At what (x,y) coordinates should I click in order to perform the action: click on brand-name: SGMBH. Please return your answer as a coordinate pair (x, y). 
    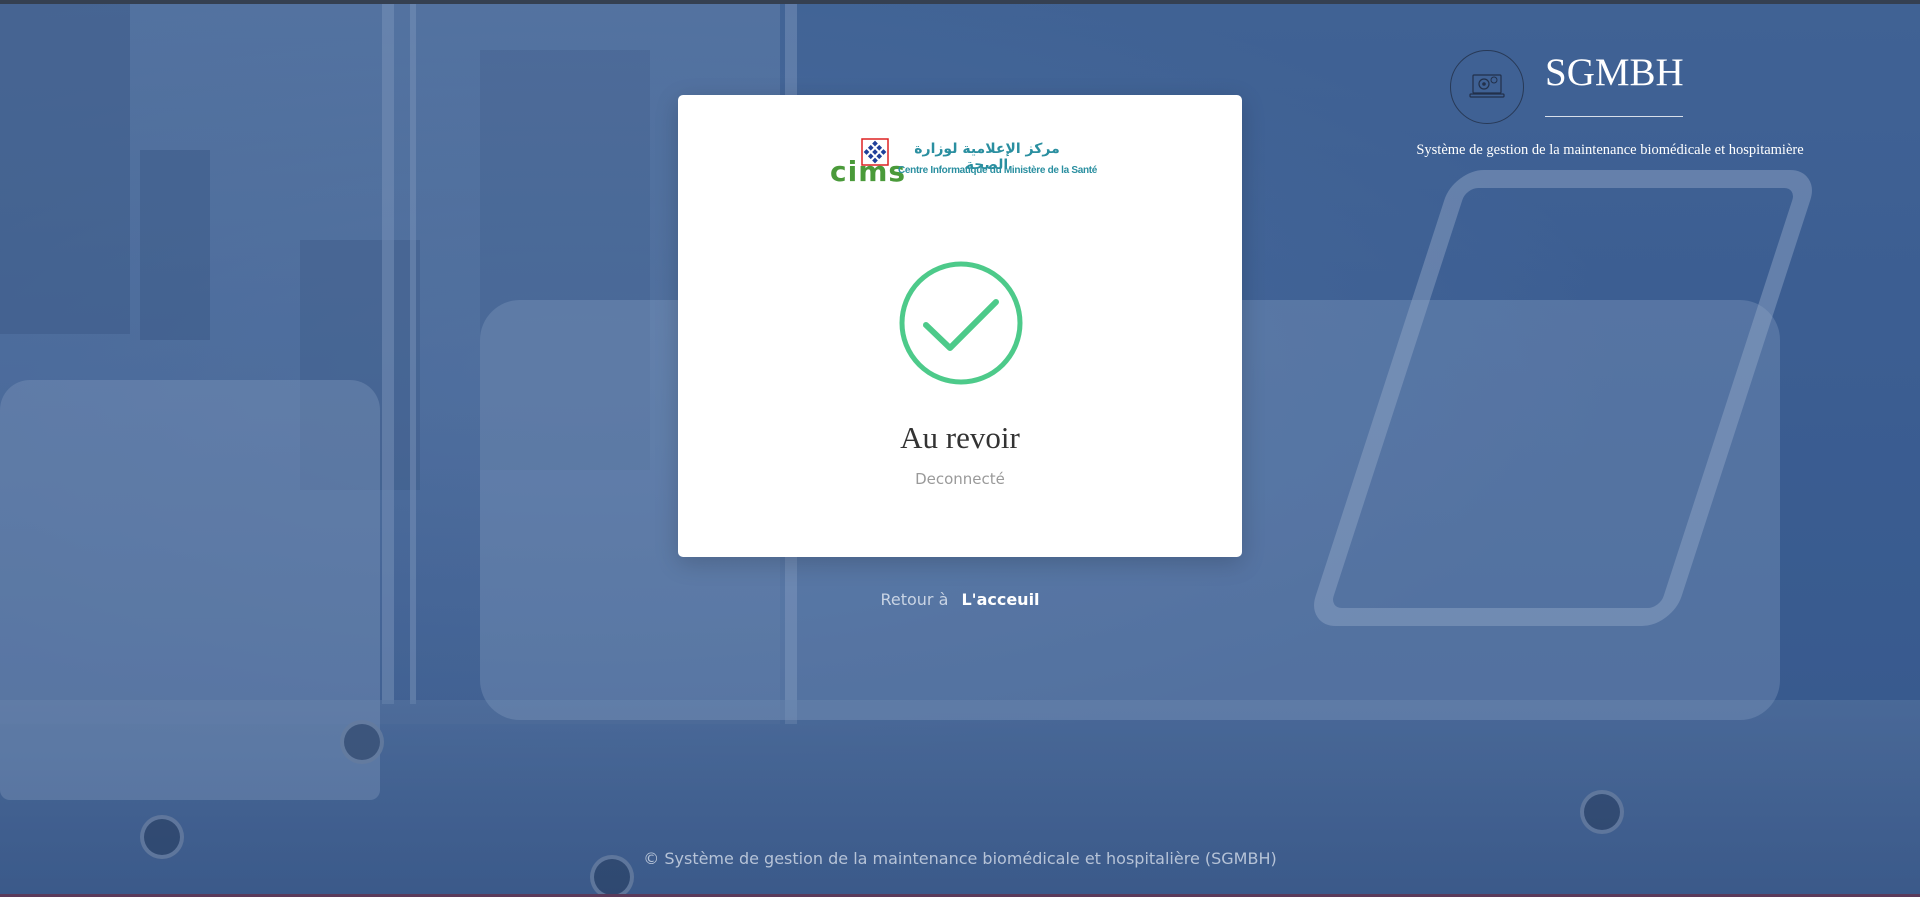
    Looking at the image, I should click on (1614, 72).